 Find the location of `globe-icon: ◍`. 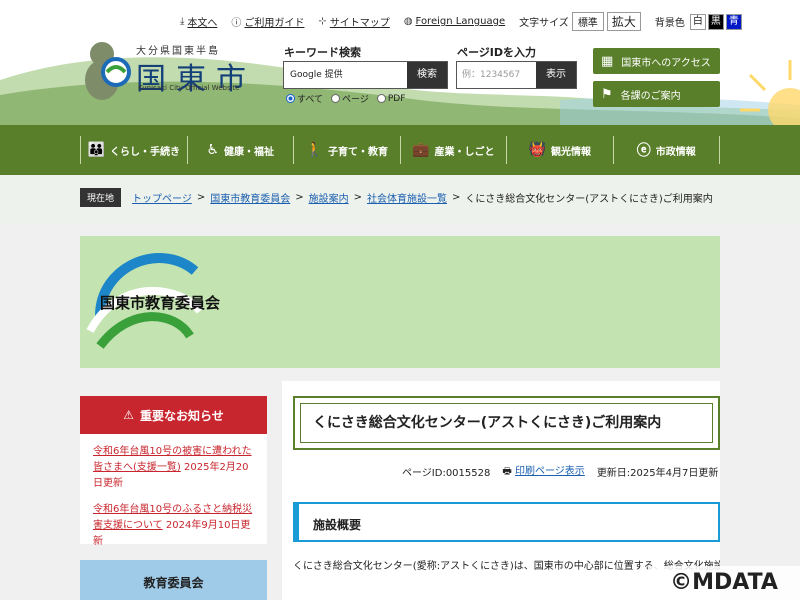

globe-icon: ◍ is located at coordinates (408, 21).